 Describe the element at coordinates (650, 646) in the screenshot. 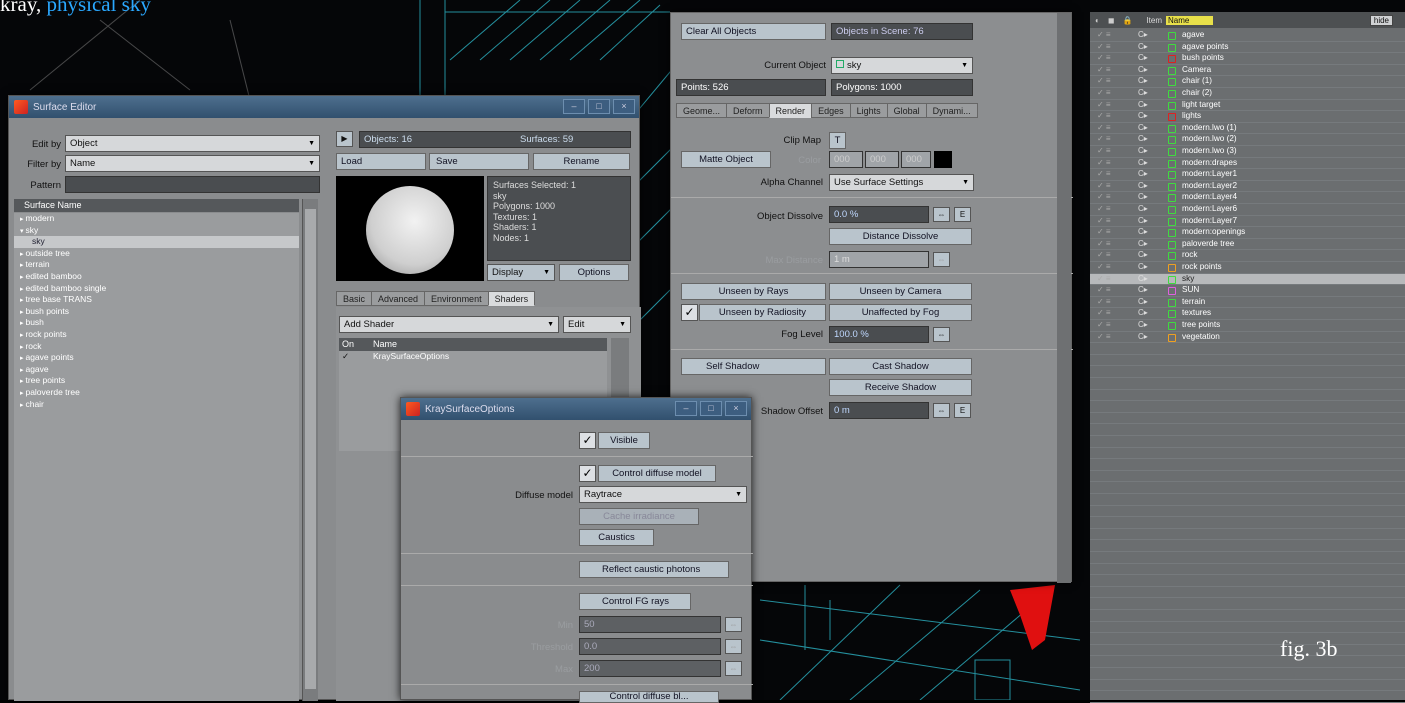

I see `threshold-field: 0.0` at that location.